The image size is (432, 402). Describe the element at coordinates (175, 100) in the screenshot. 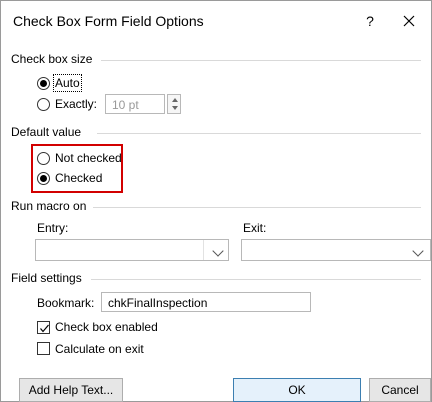

I see `spinner-up-icon` at that location.